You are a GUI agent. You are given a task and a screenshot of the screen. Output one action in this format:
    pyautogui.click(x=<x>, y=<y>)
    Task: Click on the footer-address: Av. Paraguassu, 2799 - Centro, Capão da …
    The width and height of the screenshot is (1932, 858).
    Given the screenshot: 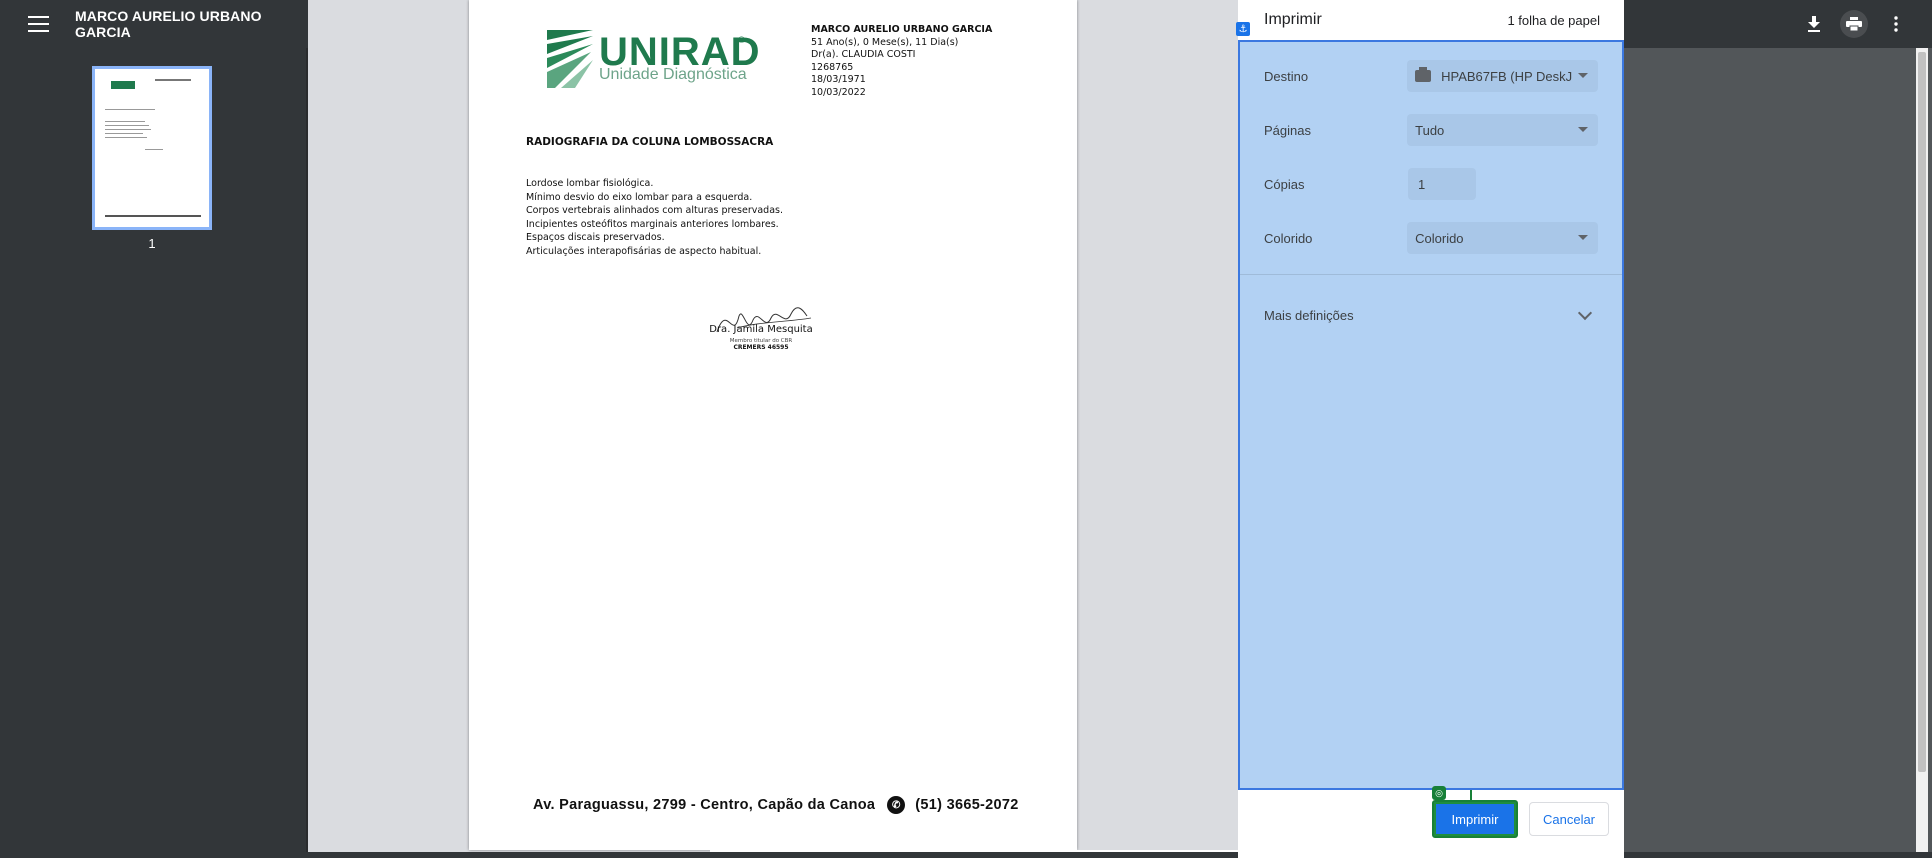 What is the action you would take?
    pyautogui.click(x=704, y=805)
    